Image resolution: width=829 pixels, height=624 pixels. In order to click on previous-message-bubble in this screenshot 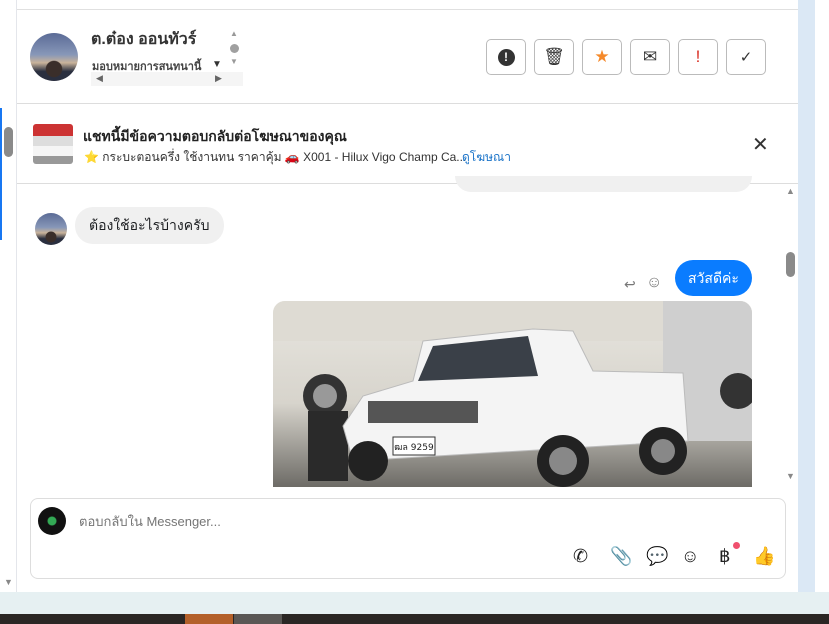, I will do `click(603, 184)`.